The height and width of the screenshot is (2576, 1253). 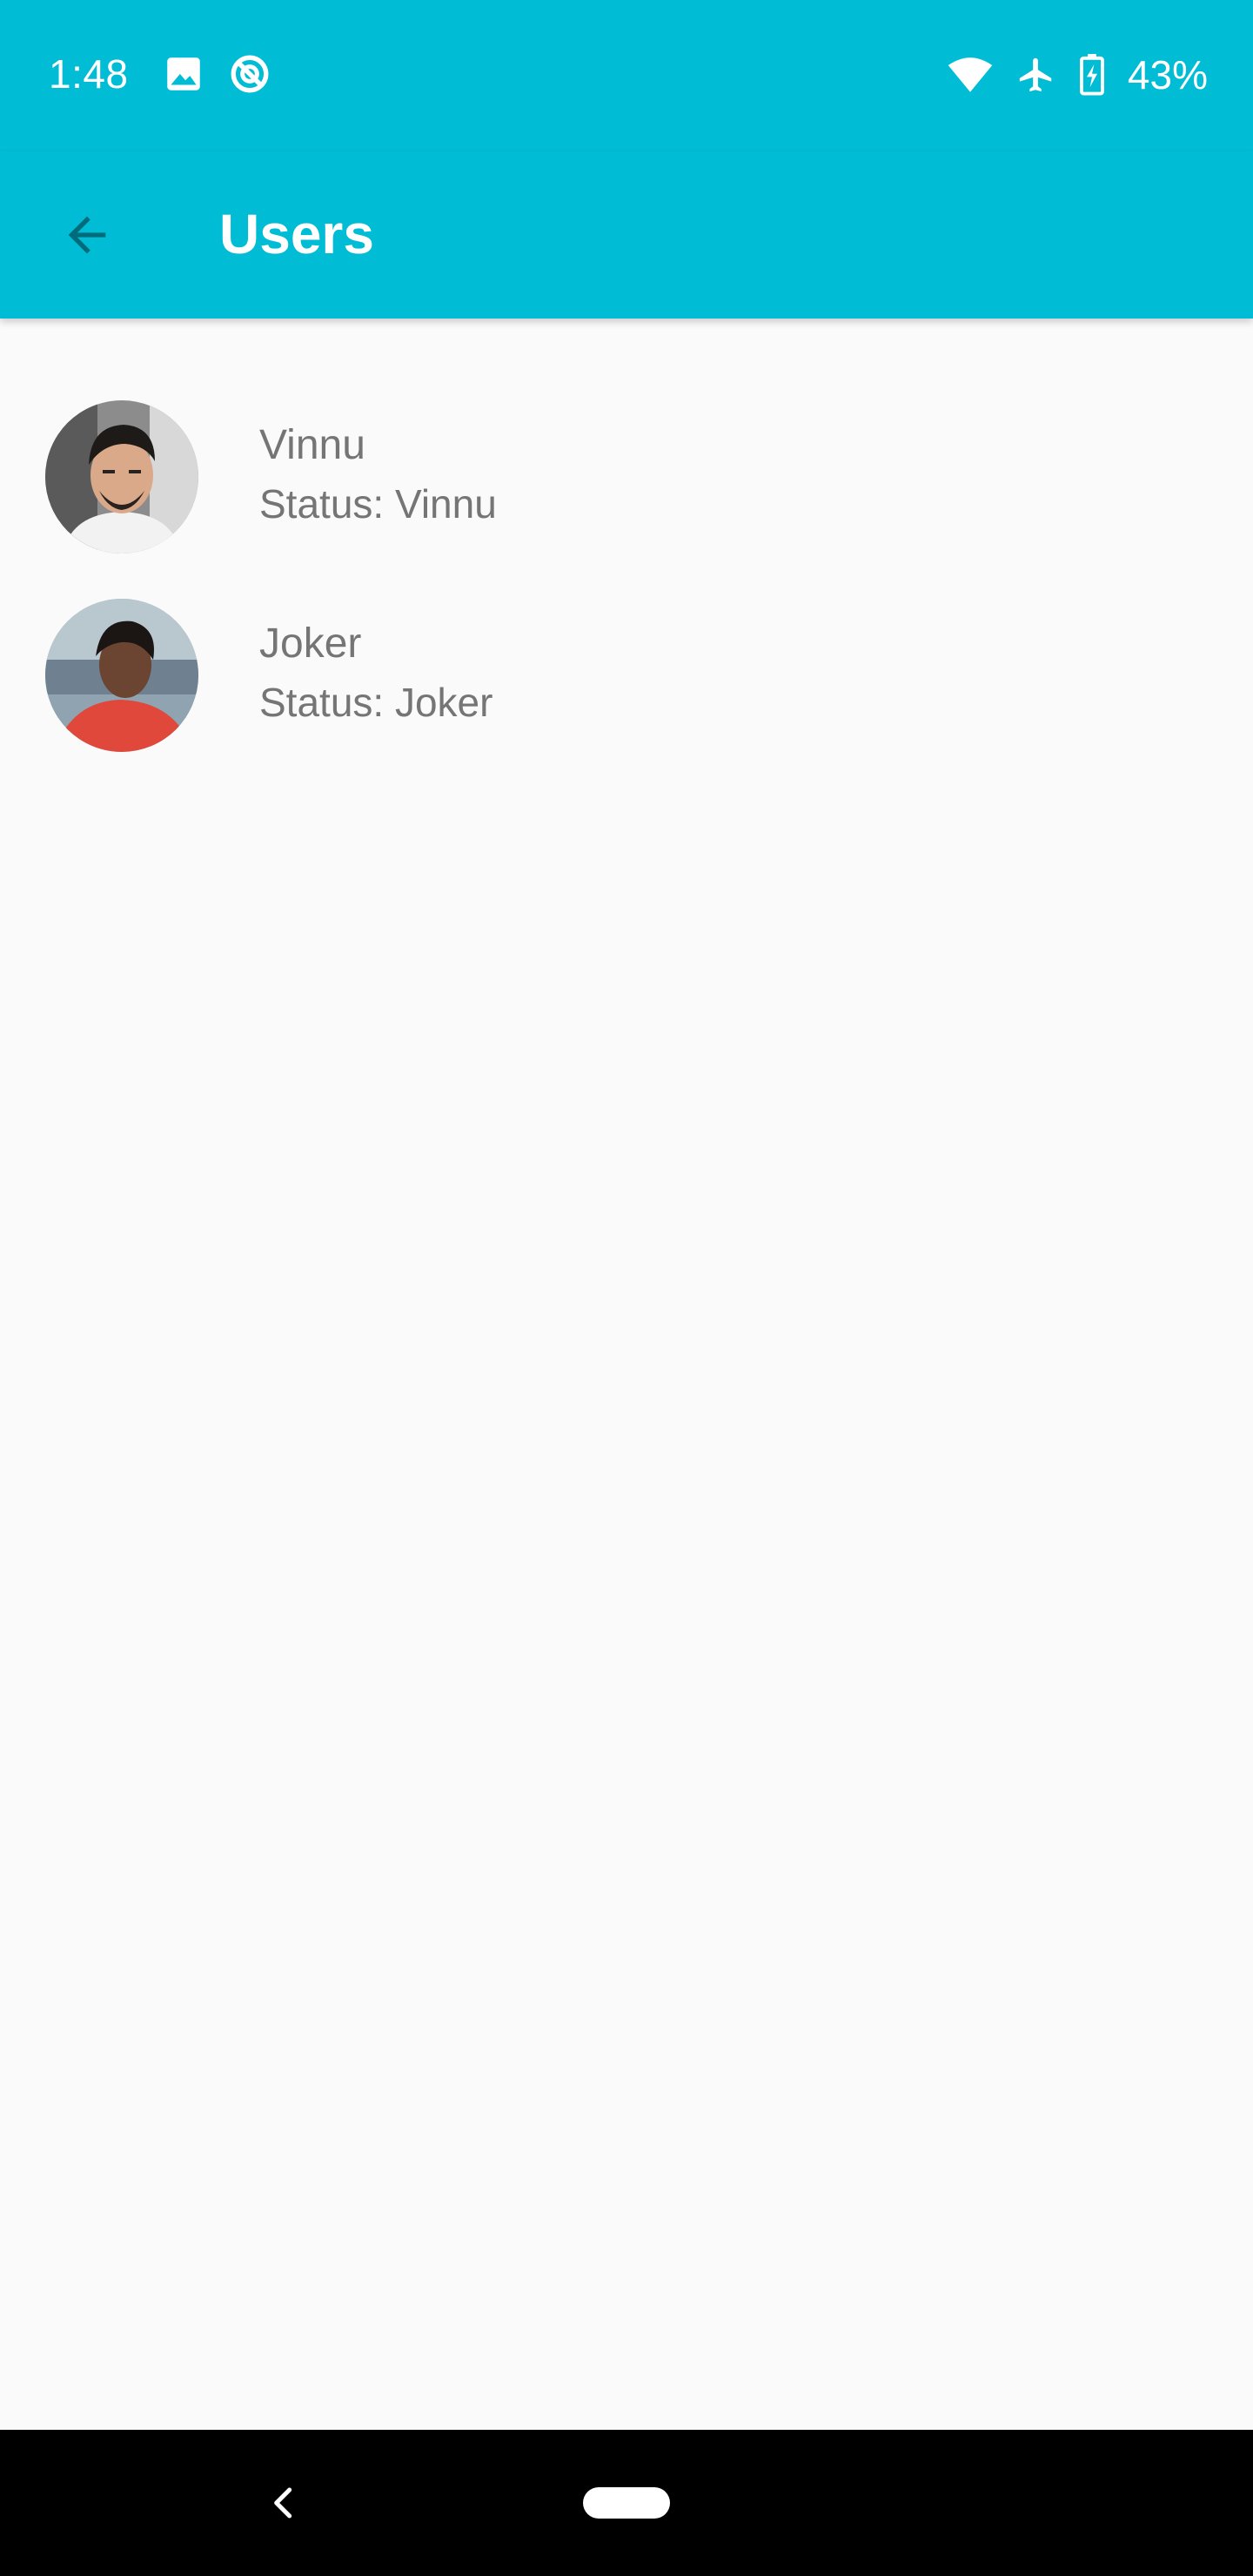 What do you see at coordinates (183, 74) in the screenshot?
I see `image-icon` at bounding box center [183, 74].